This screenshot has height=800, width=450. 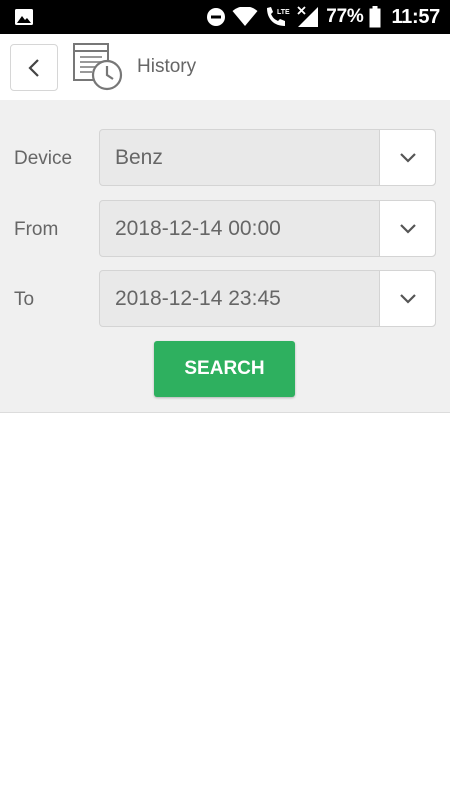 What do you see at coordinates (43, 158) in the screenshot?
I see `device-label: Device` at bounding box center [43, 158].